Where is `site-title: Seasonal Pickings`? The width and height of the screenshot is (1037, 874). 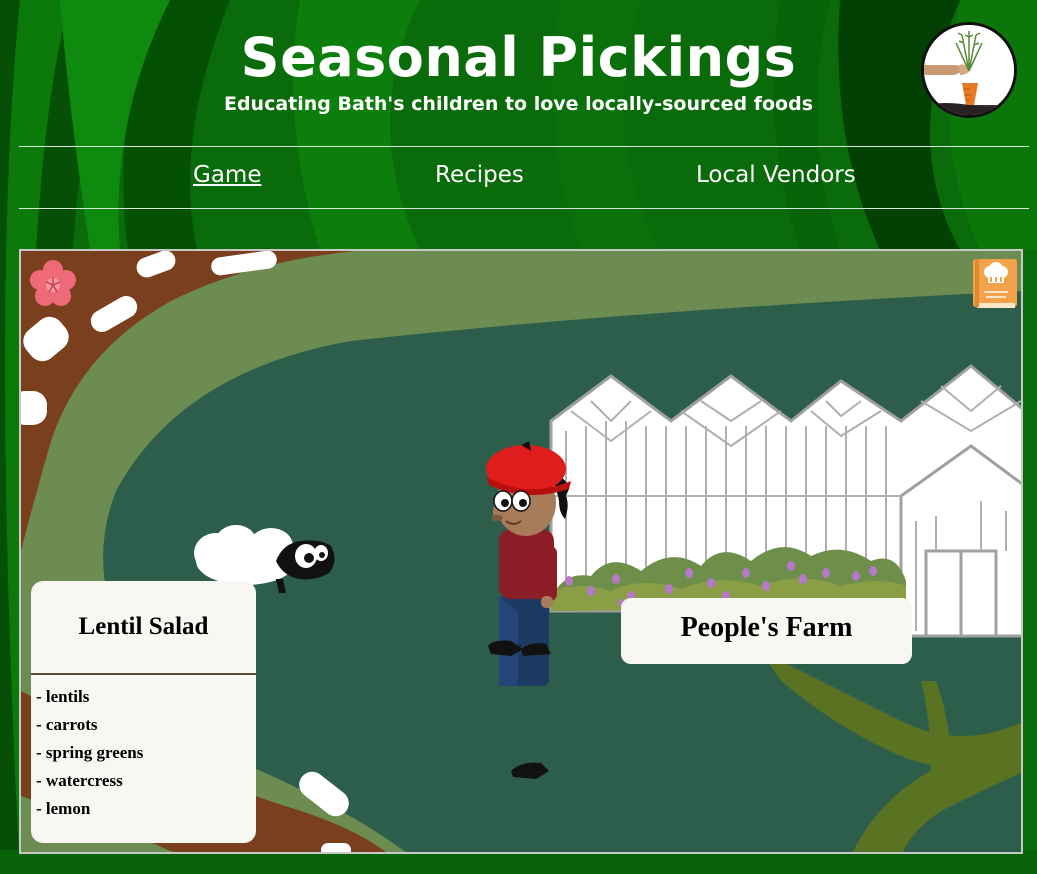
site-title: Seasonal Pickings is located at coordinates (518, 57).